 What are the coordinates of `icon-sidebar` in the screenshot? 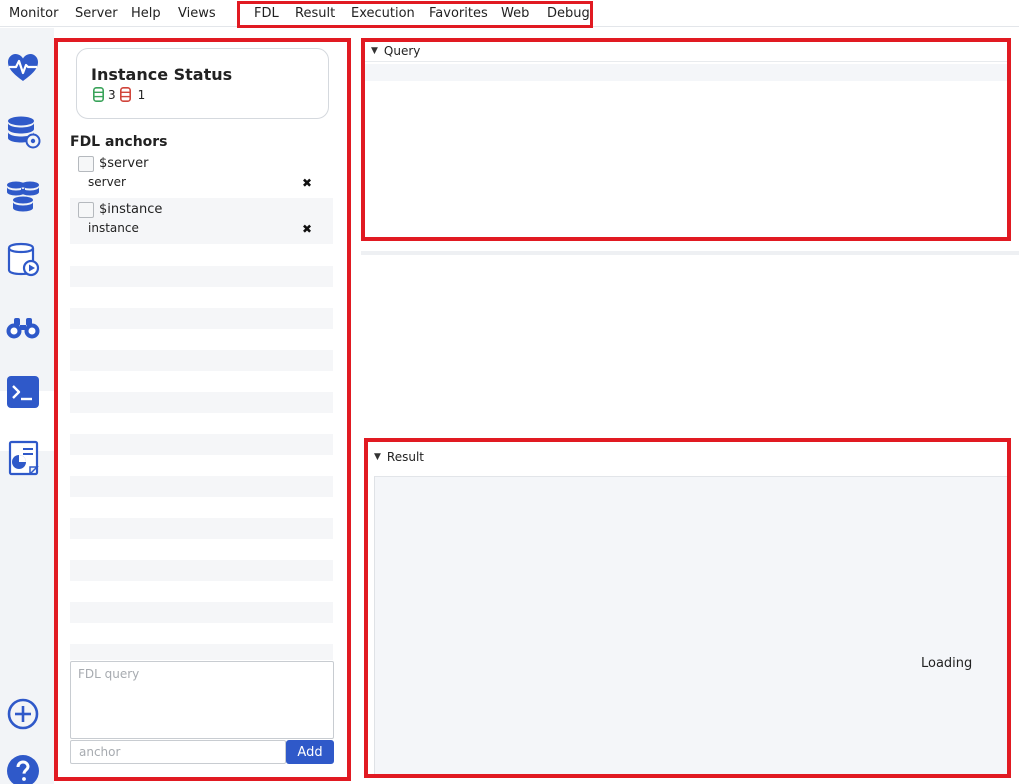 It's located at (27, 406).